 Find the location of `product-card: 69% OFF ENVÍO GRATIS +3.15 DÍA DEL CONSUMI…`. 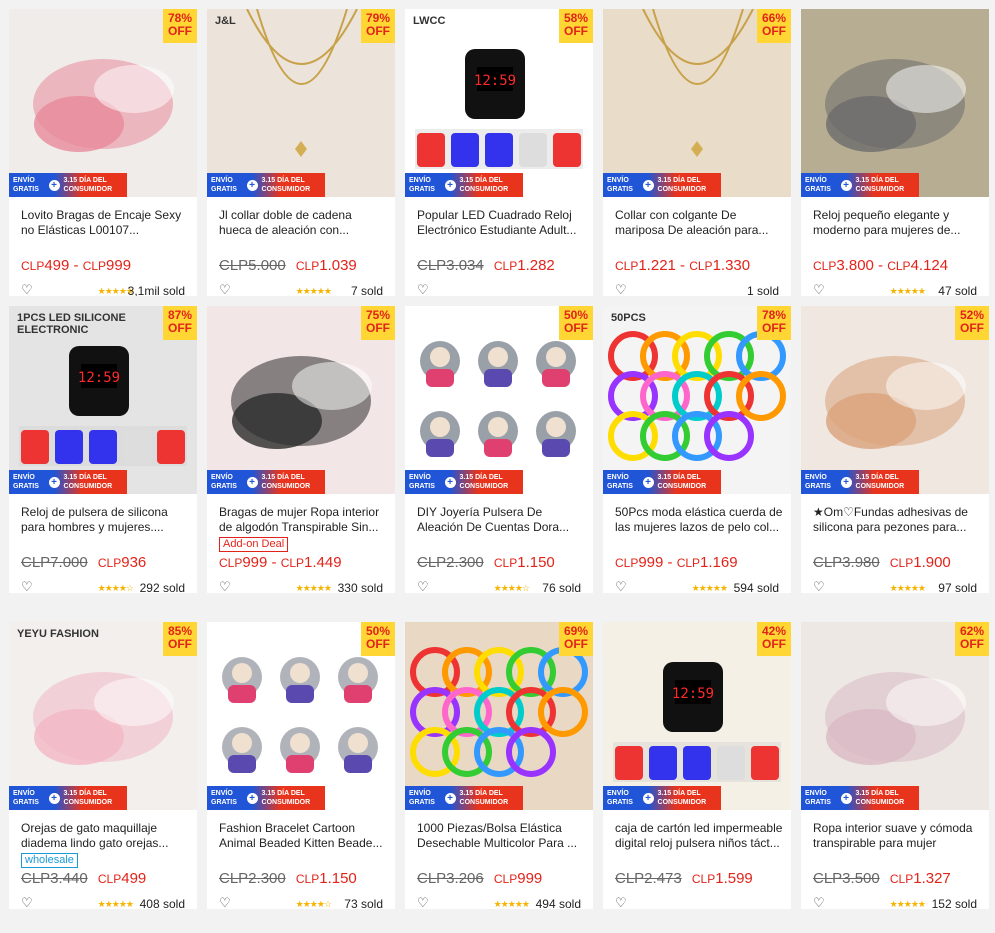

product-card: 69% OFF ENVÍO GRATIS +3.15 DÍA DEL CONSUMI… is located at coordinates (499, 765).